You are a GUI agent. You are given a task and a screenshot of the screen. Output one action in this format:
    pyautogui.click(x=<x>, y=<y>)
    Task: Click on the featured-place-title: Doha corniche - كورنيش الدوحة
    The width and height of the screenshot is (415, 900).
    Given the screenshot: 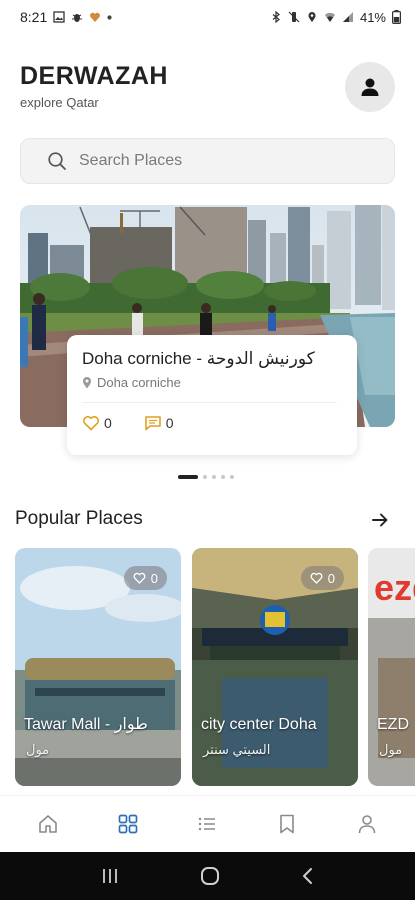 What is the action you would take?
    pyautogui.click(x=198, y=358)
    